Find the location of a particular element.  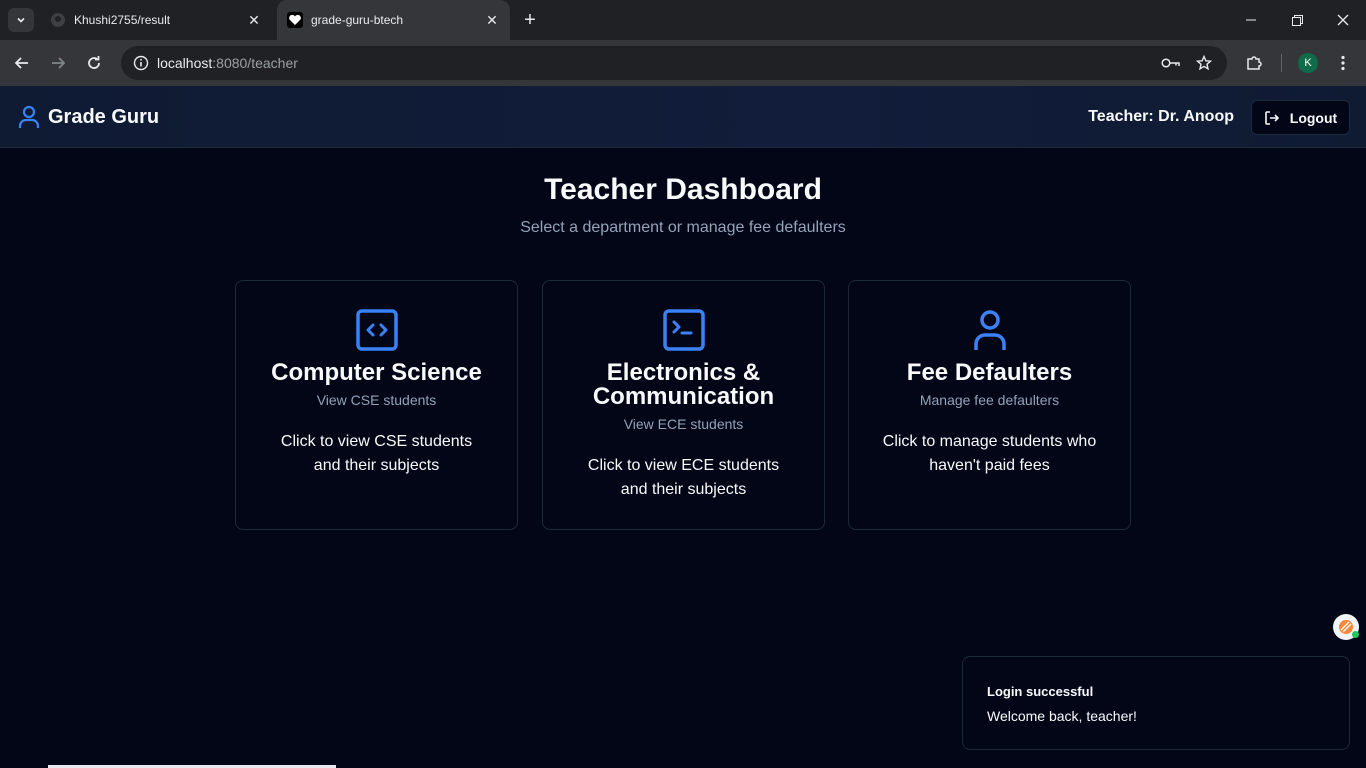

back-button is located at coordinates (22, 63).